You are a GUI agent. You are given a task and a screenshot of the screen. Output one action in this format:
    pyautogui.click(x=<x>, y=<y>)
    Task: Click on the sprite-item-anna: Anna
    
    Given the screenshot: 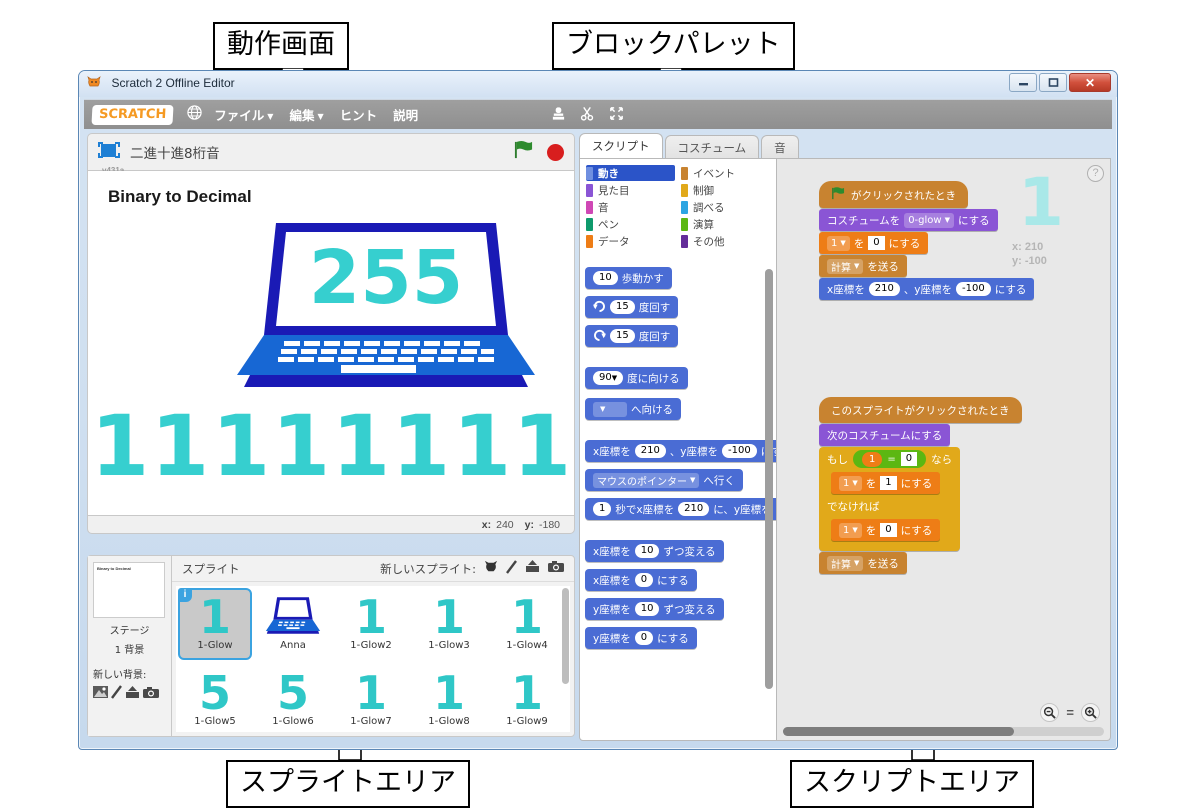 What is the action you would take?
    pyautogui.click(x=293, y=624)
    